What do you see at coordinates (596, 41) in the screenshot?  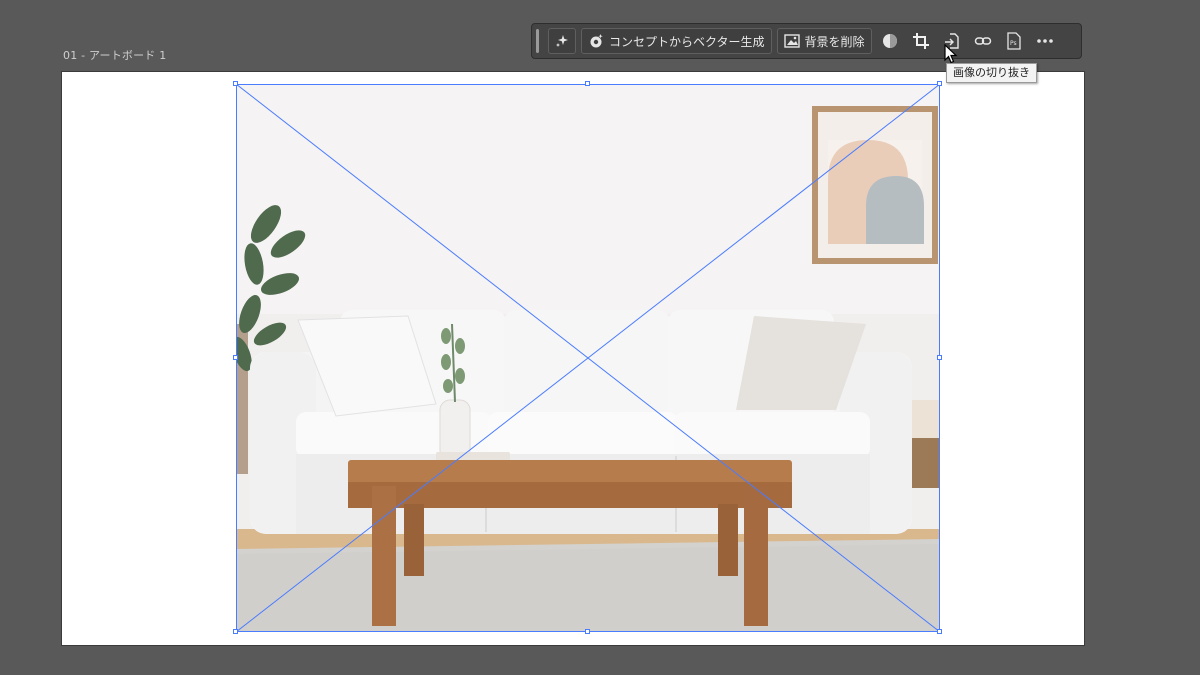 I see `generative-icon` at bounding box center [596, 41].